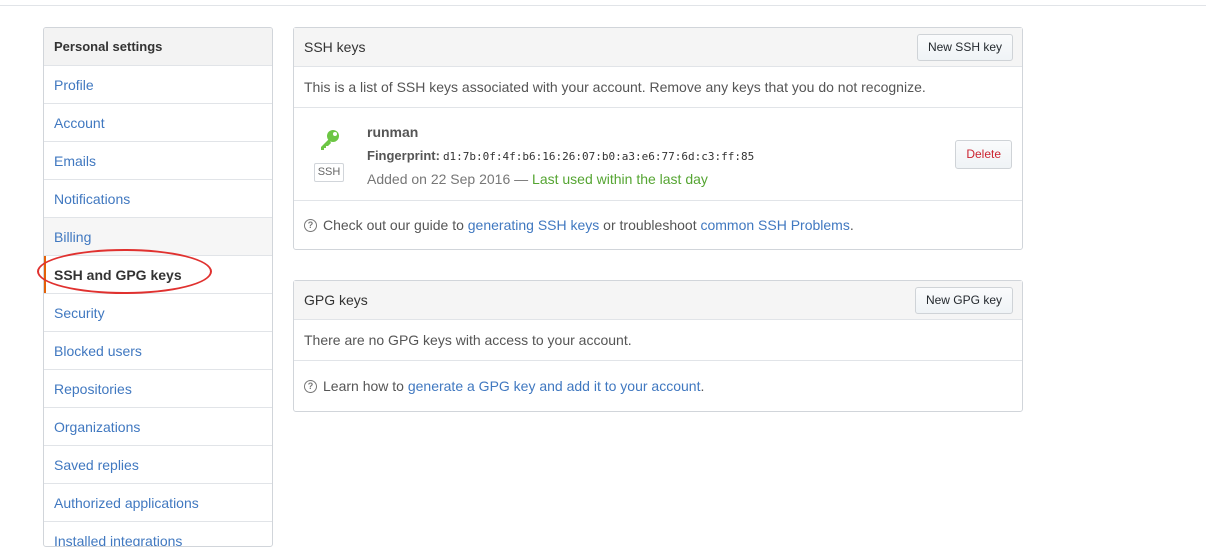 Image resolution: width=1206 pixels, height=547 pixels. I want to click on ssh-help-middle: or troubleshoot, so click(650, 225).